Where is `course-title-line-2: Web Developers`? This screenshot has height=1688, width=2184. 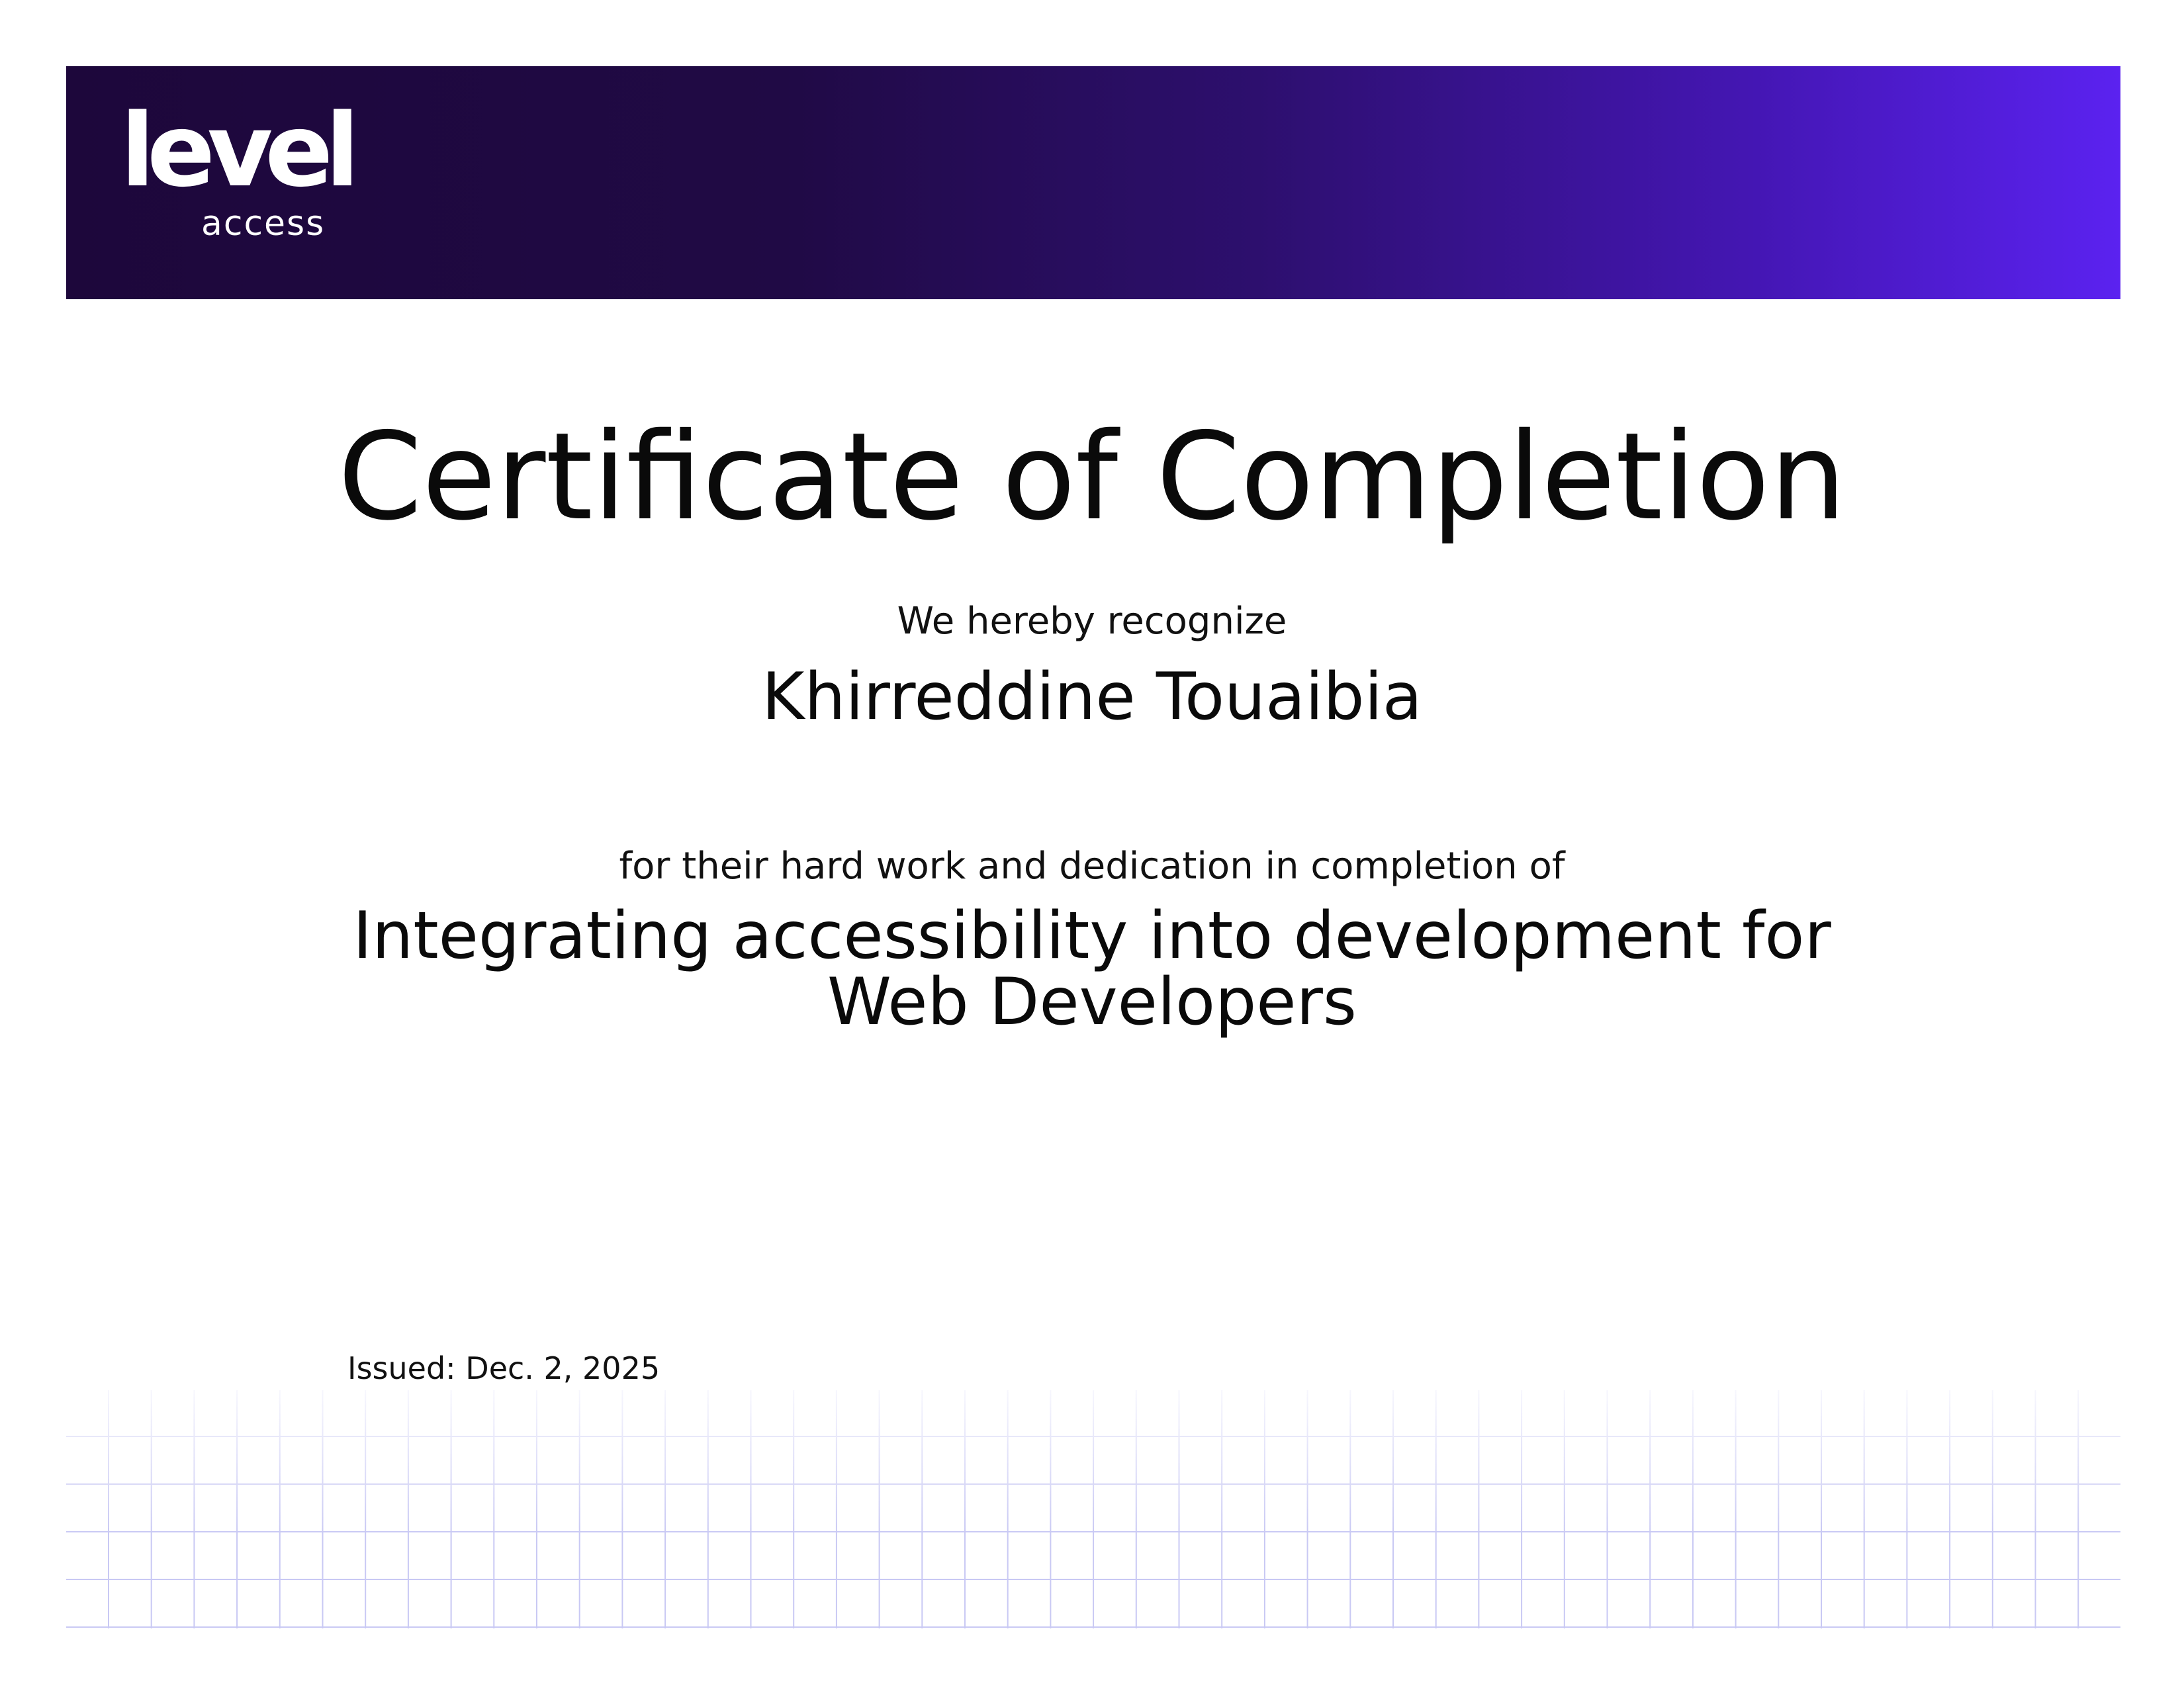 course-title-line-2: Web Developers is located at coordinates (1092, 1002).